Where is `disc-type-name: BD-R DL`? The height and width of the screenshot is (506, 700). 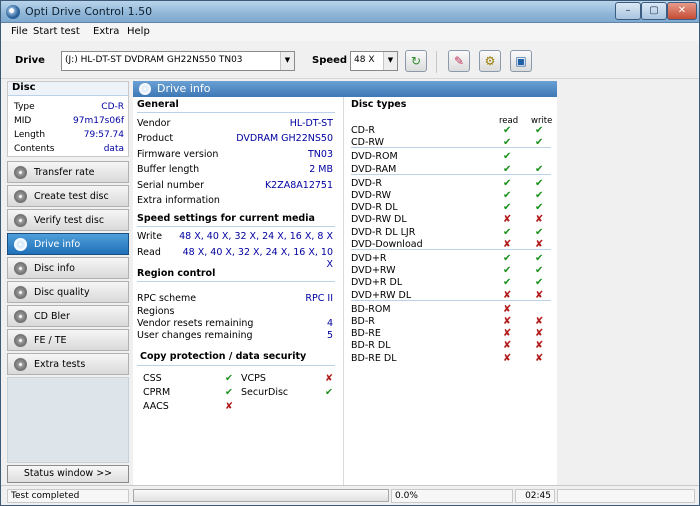 disc-type-name: BD-R DL is located at coordinates (371, 346).